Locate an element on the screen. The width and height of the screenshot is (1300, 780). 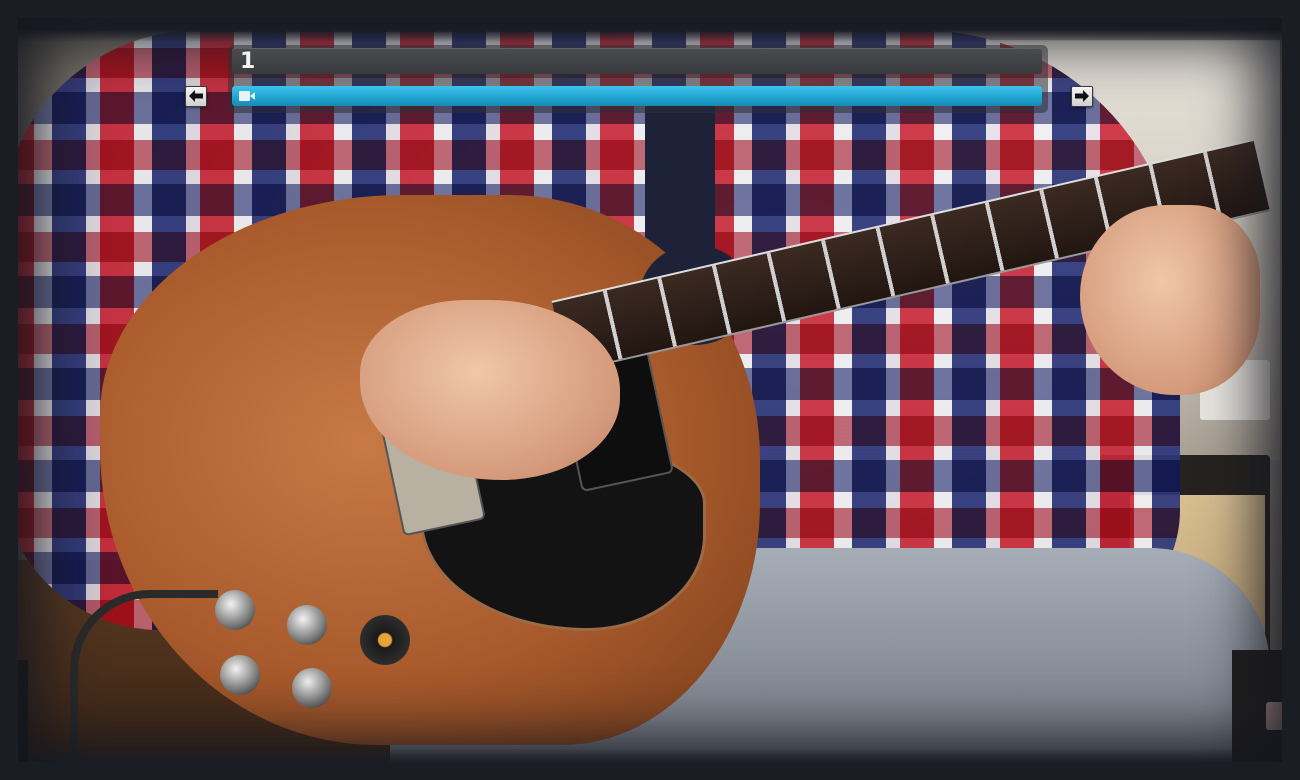
title-bar: 1 is located at coordinates (637, 61).